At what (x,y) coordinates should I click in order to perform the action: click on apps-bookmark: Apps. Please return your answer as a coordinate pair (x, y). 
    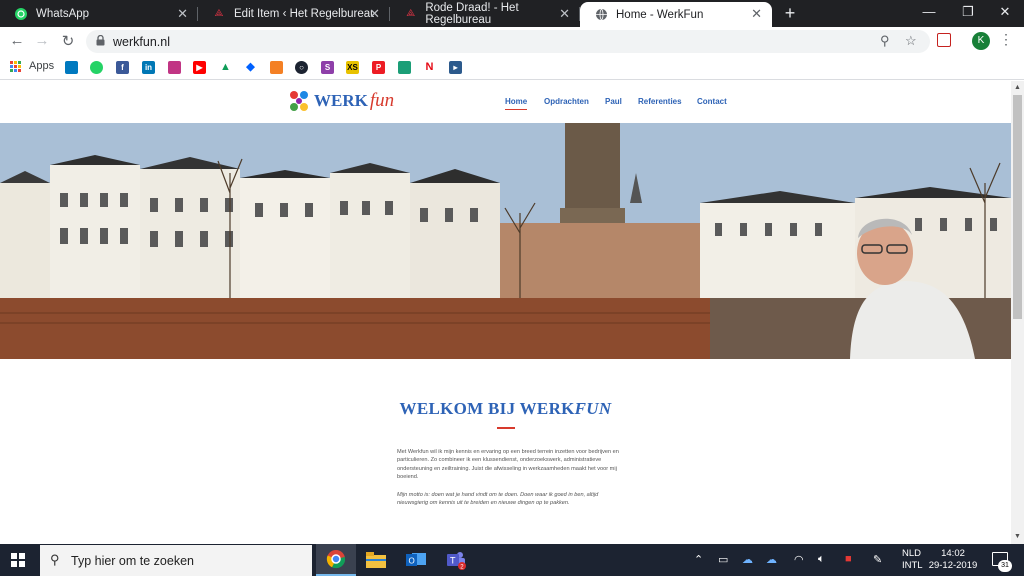
    Looking at the image, I should click on (32, 66).